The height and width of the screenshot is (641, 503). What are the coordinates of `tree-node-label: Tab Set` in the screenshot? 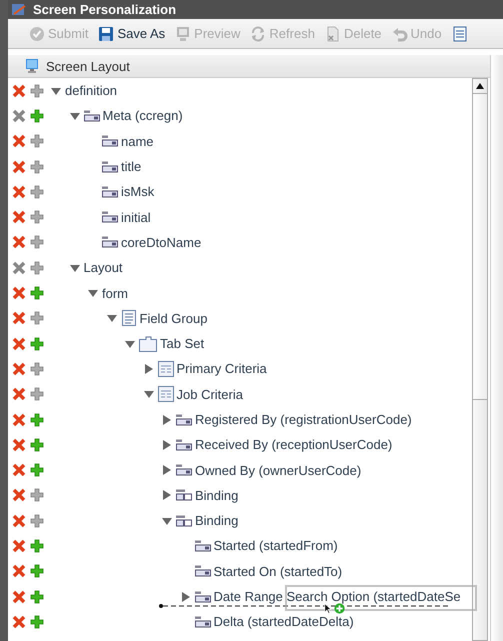 It's located at (182, 344).